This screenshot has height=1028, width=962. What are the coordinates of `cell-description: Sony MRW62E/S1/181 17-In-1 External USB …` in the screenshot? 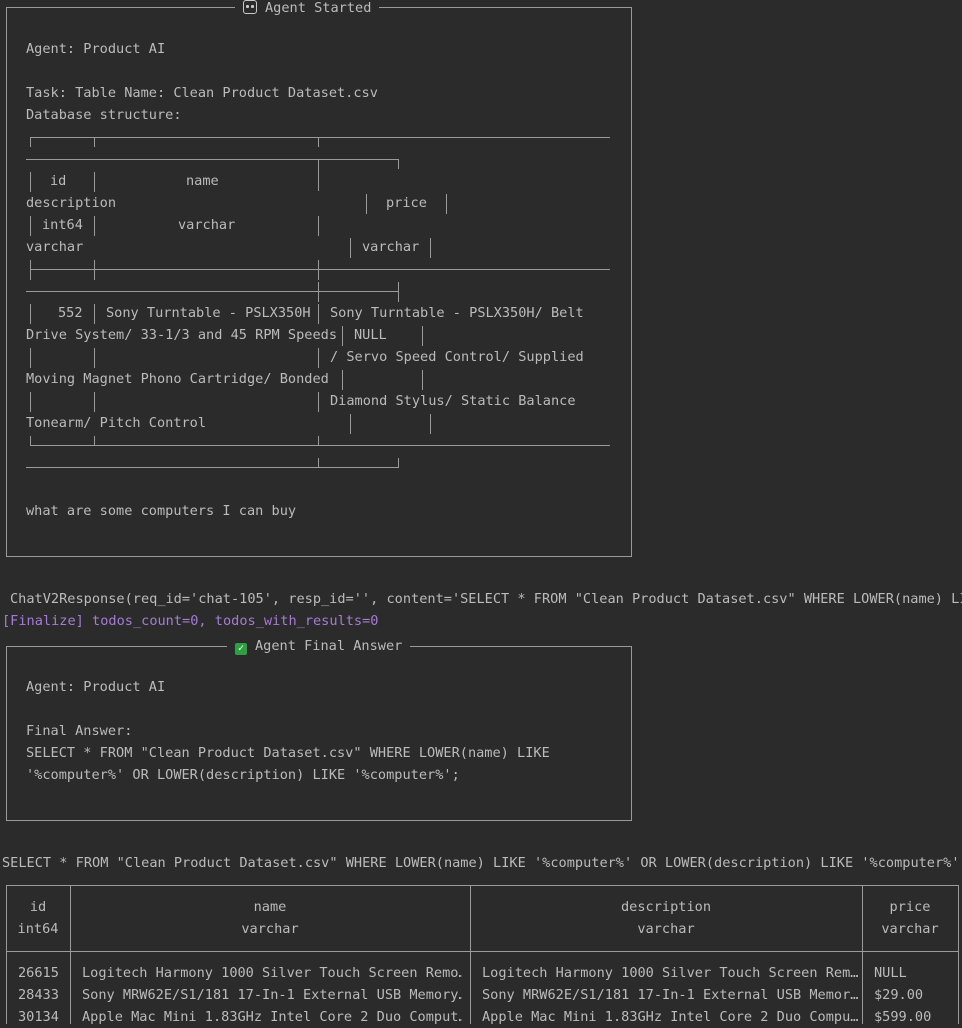 It's located at (670, 995).